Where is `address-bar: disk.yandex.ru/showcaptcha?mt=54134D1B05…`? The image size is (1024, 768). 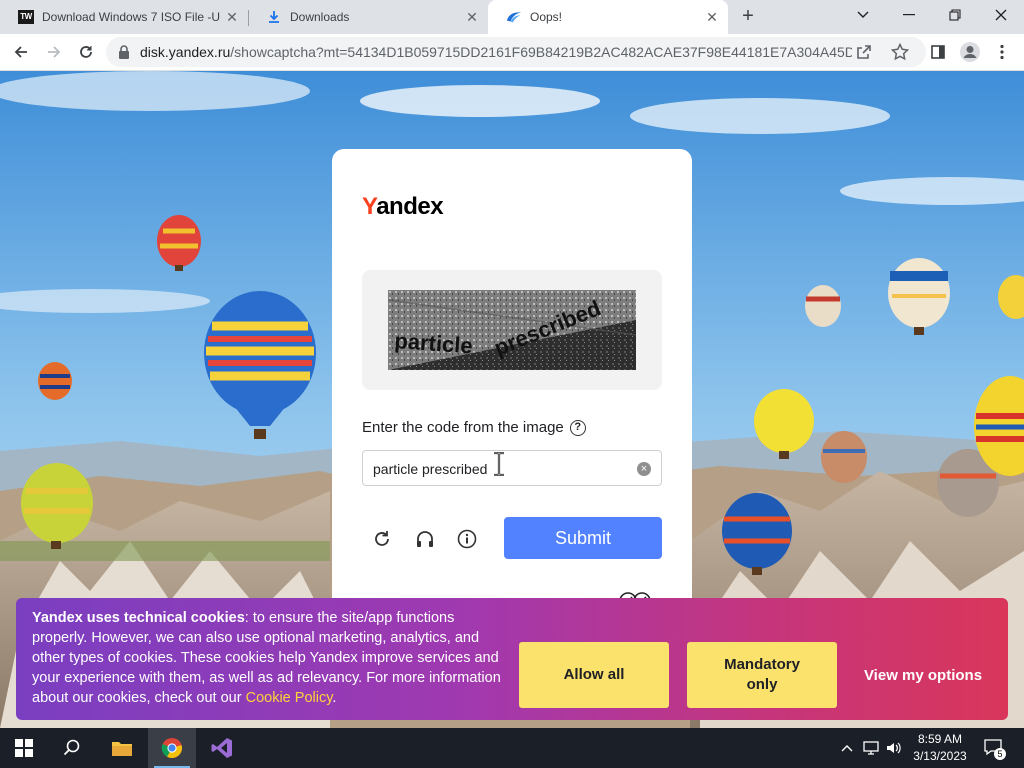
address-bar: disk.yandex.ru/showcaptcha?mt=54134D1B05… is located at coordinates (516, 52).